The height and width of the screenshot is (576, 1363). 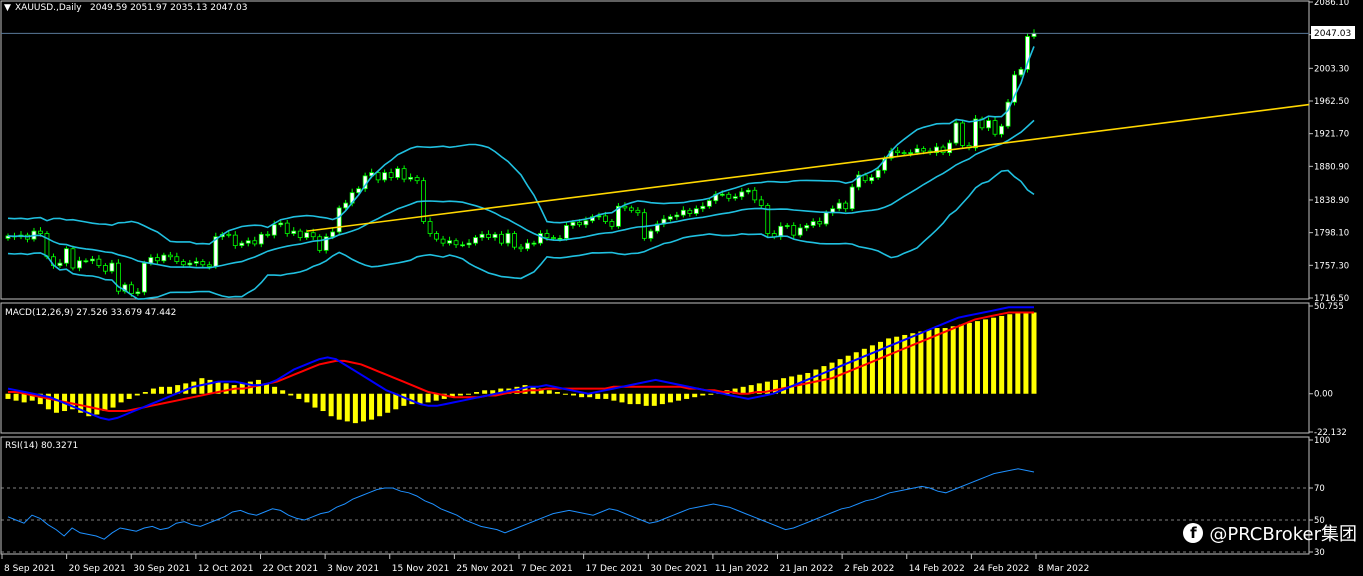 What do you see at coordinates (1001, 569) in the screenshot?
I see `date-axis-label: 24 Feb 2022` at bounding box center [1001, 569].